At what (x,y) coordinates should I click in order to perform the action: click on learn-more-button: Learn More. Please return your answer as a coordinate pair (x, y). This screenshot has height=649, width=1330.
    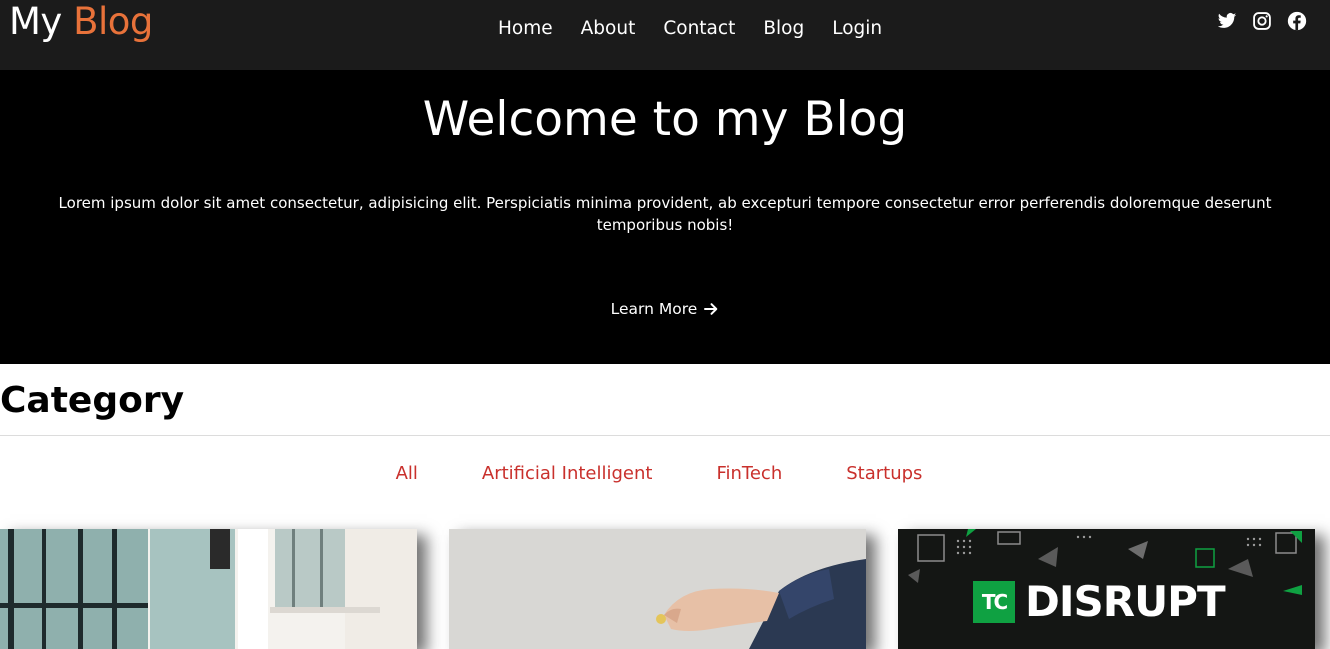
    Looking at the image, I should click on (665, 309).